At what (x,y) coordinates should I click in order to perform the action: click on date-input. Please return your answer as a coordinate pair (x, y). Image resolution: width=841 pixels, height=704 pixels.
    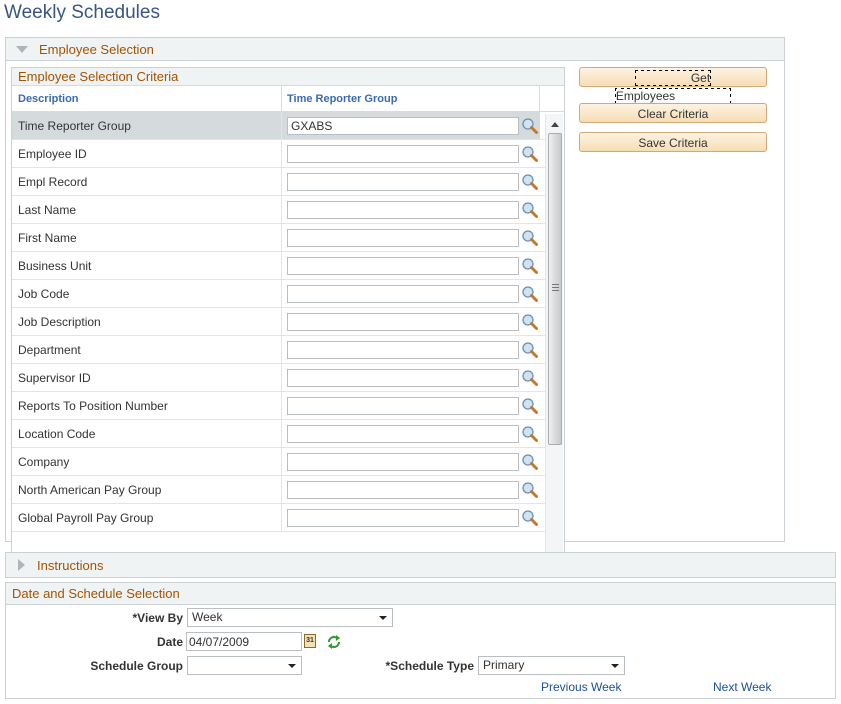
    Looking at the image, I should click on (244, 641).